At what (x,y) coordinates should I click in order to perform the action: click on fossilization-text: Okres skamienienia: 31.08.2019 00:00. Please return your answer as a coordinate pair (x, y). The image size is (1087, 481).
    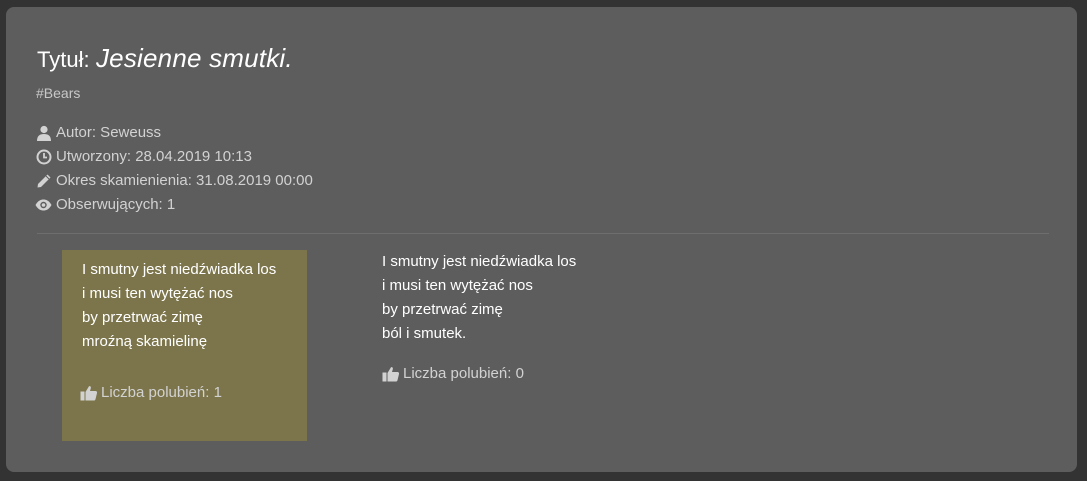
    Looking at the image, I should click on (184, 180).